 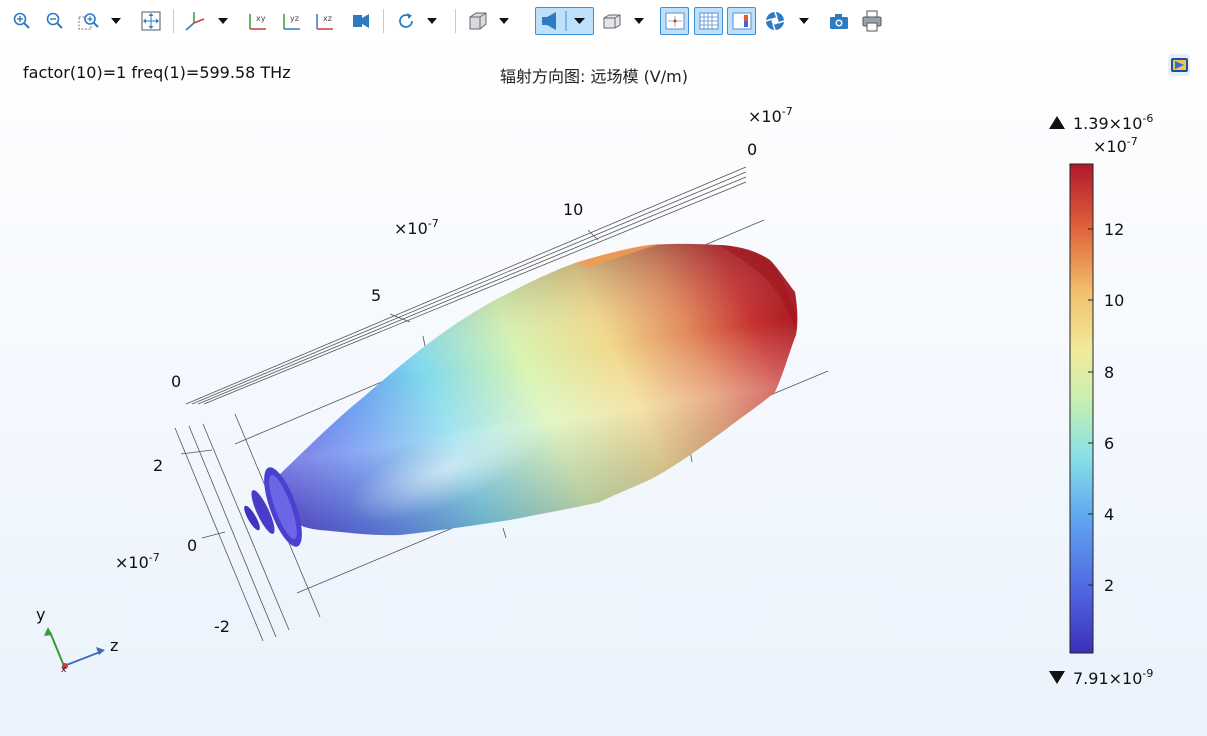 What do you see at coordinates (1114, 229) in the screenshot?
I see `legend-tick-12: 12` at bounding box center [1114, 229].